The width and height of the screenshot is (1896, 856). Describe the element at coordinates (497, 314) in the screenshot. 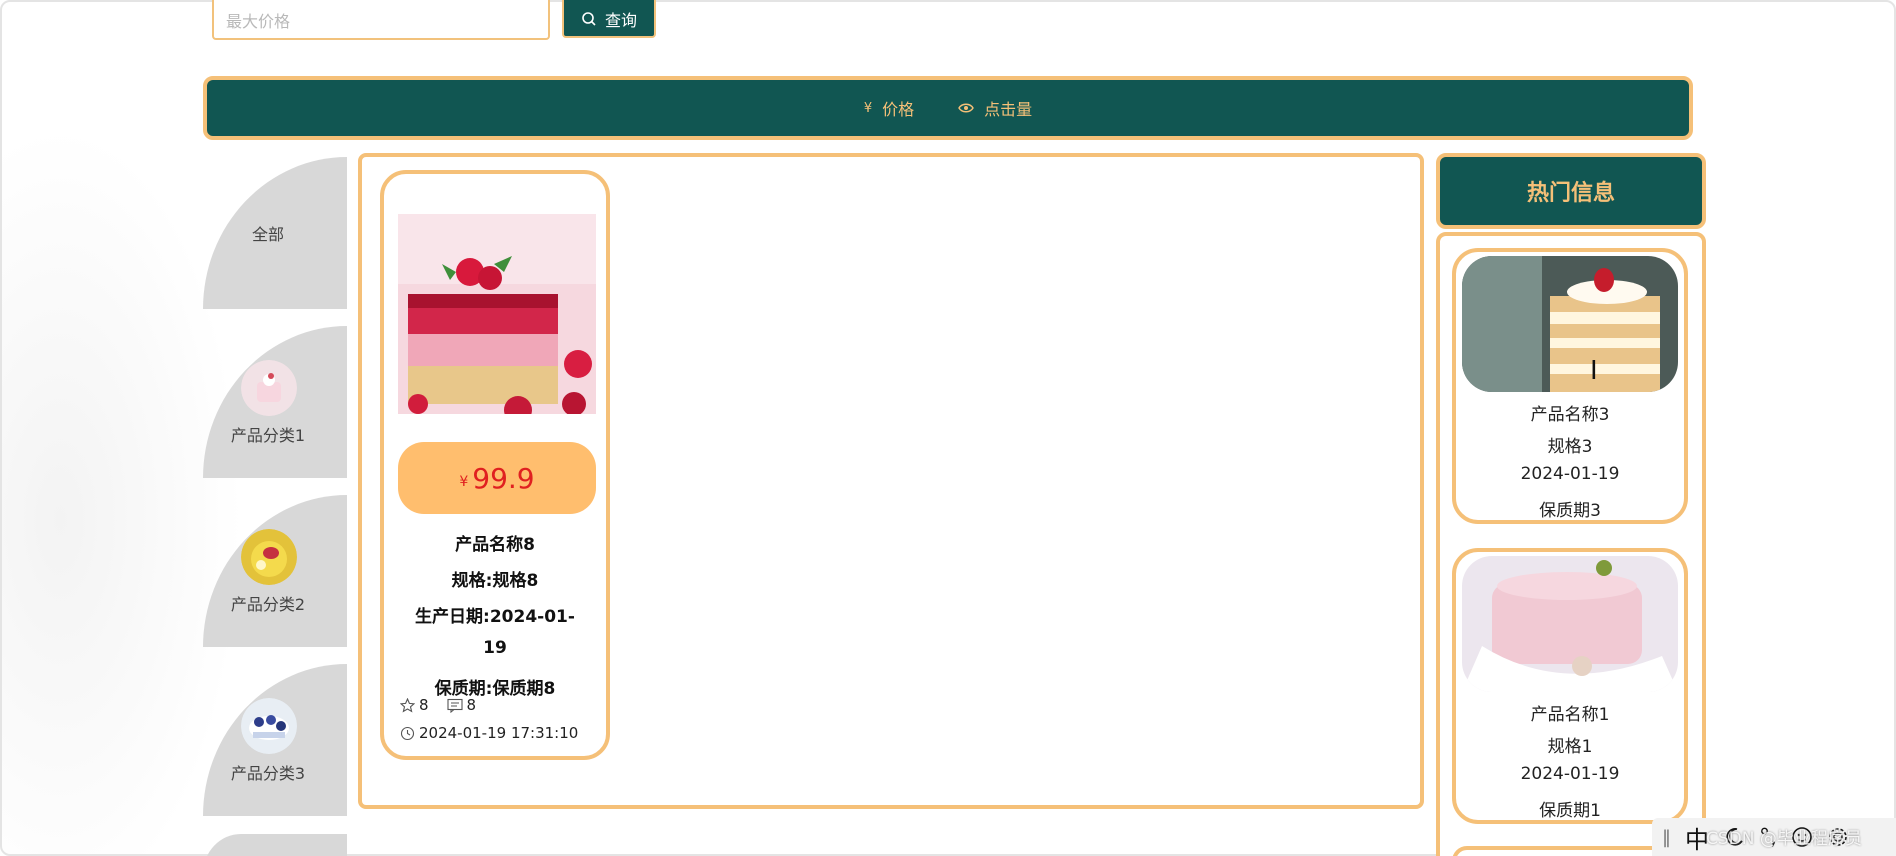

I see `product-image` at that location.